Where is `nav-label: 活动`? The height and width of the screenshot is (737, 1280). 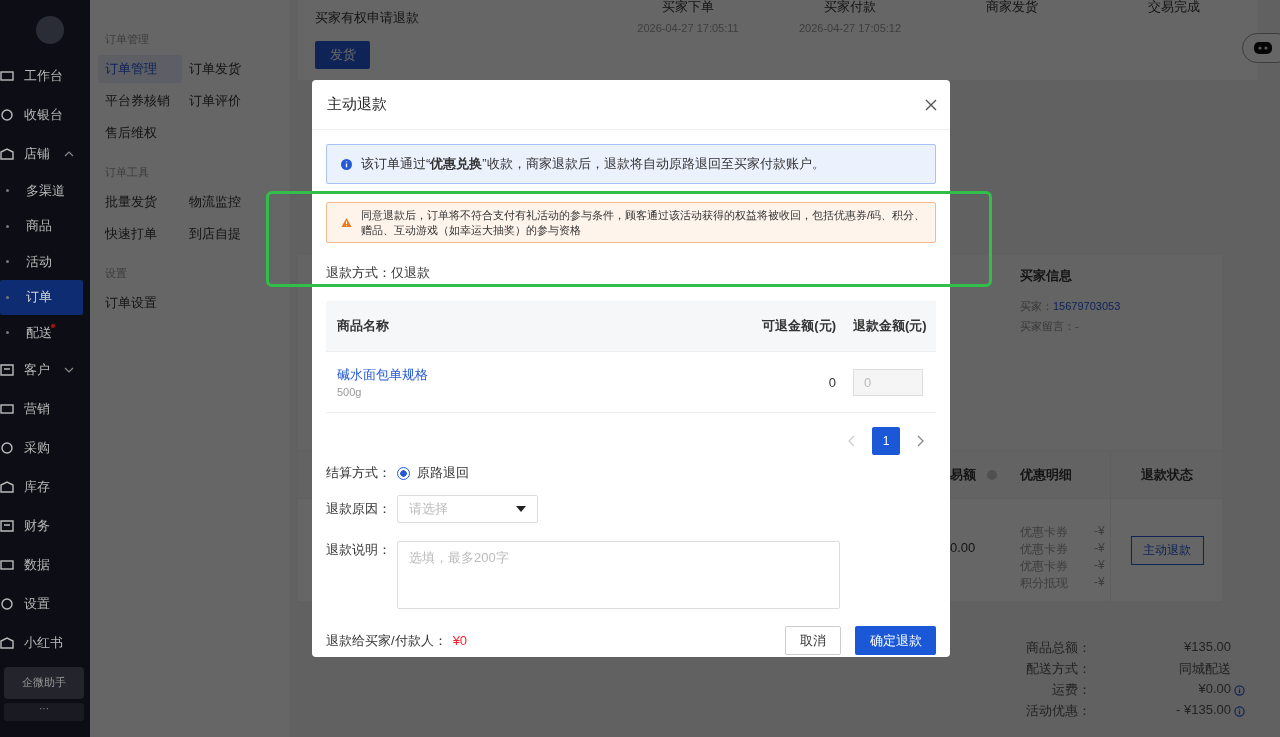
nav-label: 活动 is located at coordinates (39, 261).